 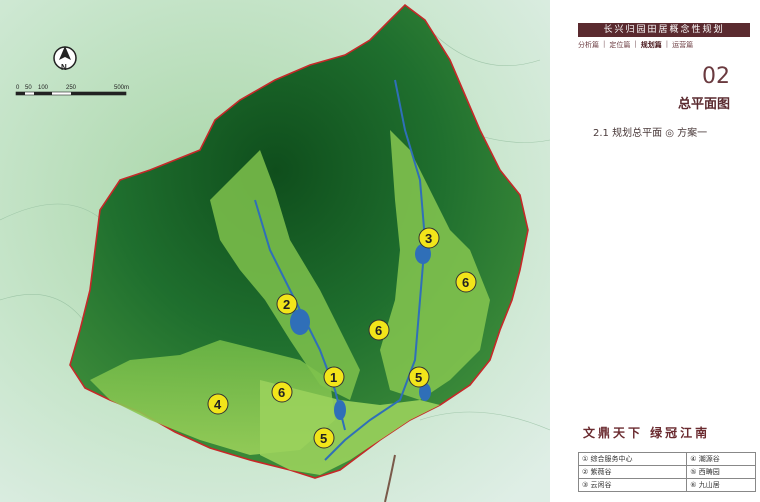 What do you see at coordinates (721, 472) in the screenshot?
I see `legend-cell: ⑤ 西畴园` at bounding box center [721, 472].